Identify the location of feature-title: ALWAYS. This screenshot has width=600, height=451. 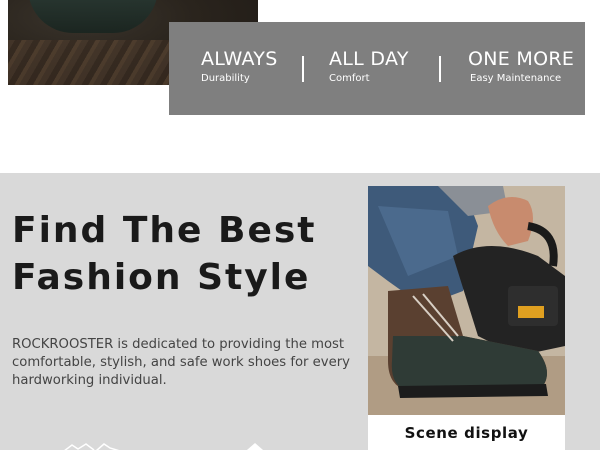
(239, 59).